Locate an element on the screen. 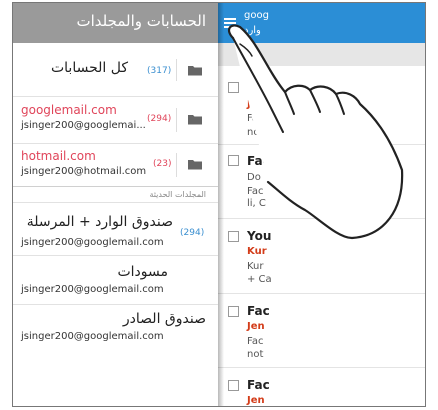 The image size is (438, 410). drawer-shadow is located at coordinates (221, 204).